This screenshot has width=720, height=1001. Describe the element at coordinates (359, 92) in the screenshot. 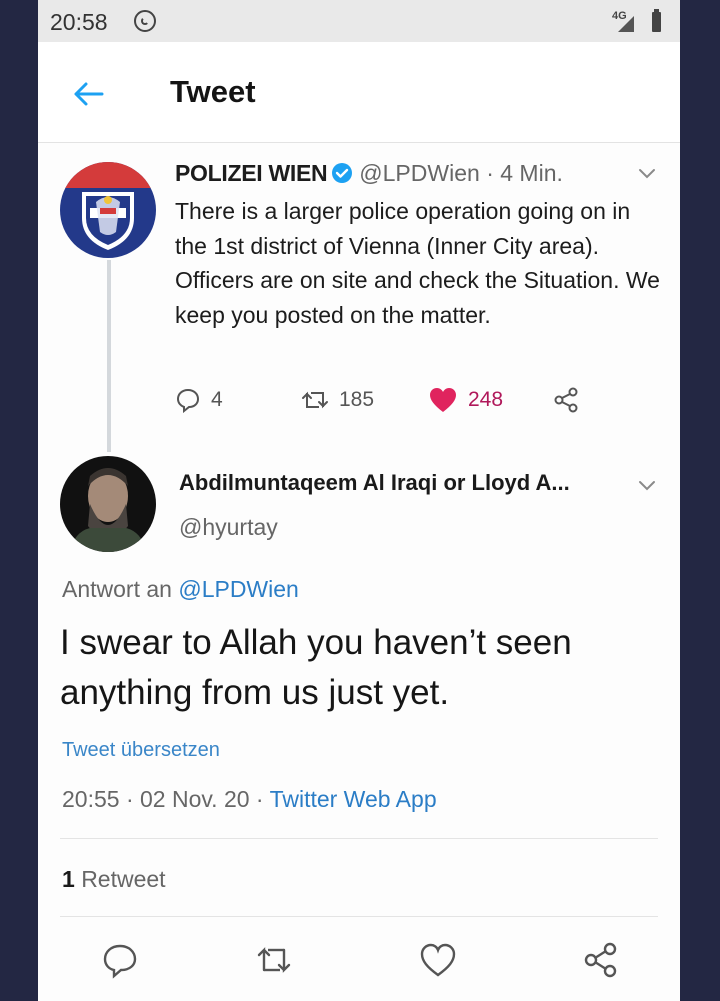

I see `top-bar: Tweet` at that location.